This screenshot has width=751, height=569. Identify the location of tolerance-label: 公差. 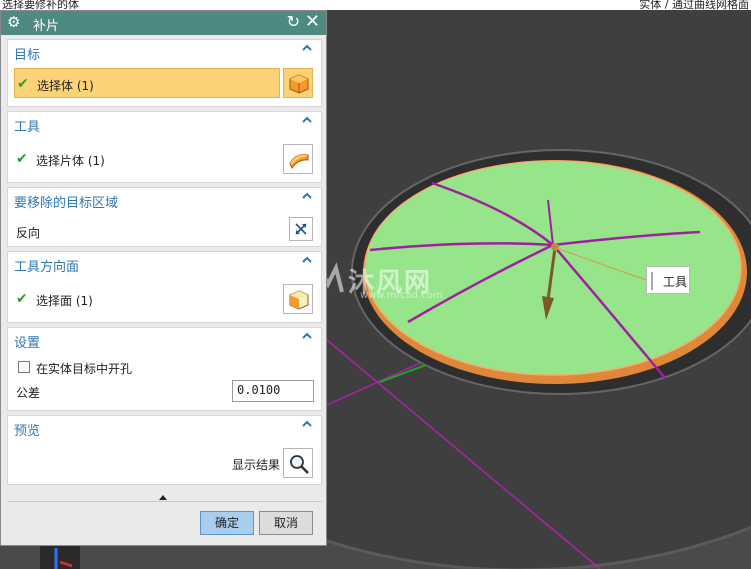
(28, 393).